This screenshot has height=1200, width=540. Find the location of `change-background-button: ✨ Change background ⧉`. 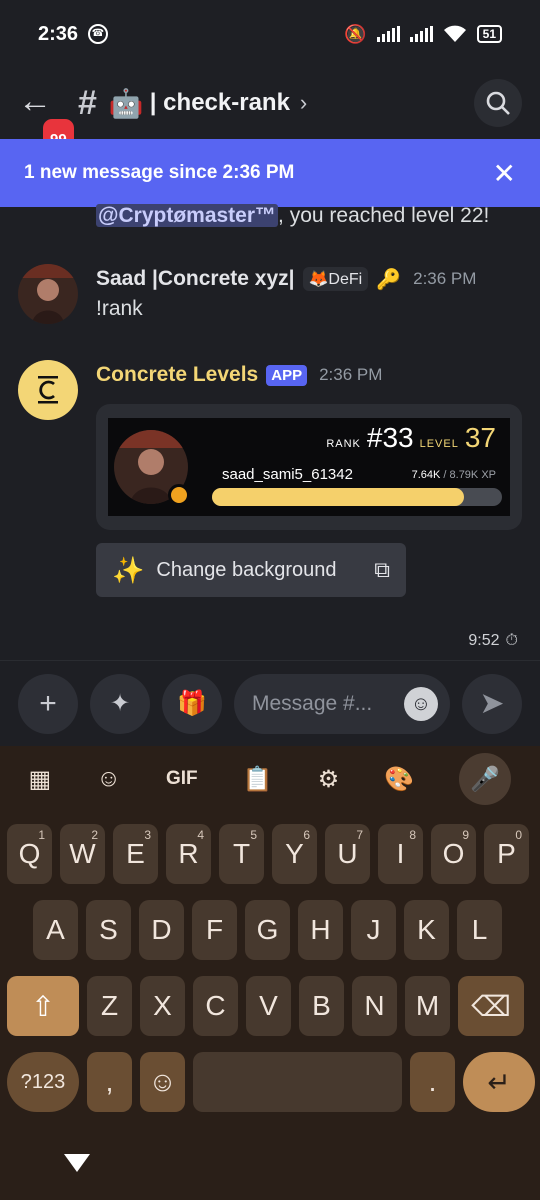

change-background-button: ✨ Change background ⧉ is located at coordinates (251, 570).